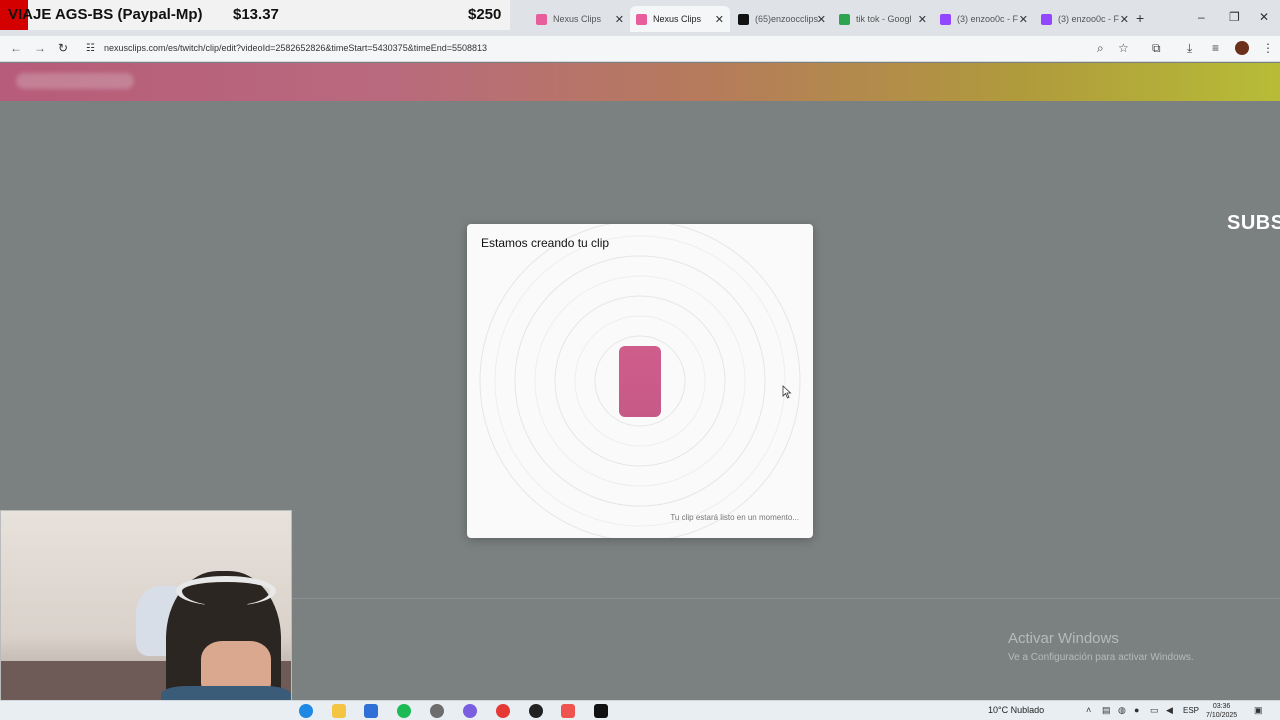 This screenshot has width=1280, height=720. What do you see at coordinates (226, 591) in the screenshot?
I see `webcam-headphones` at bounding box center [226, 591].